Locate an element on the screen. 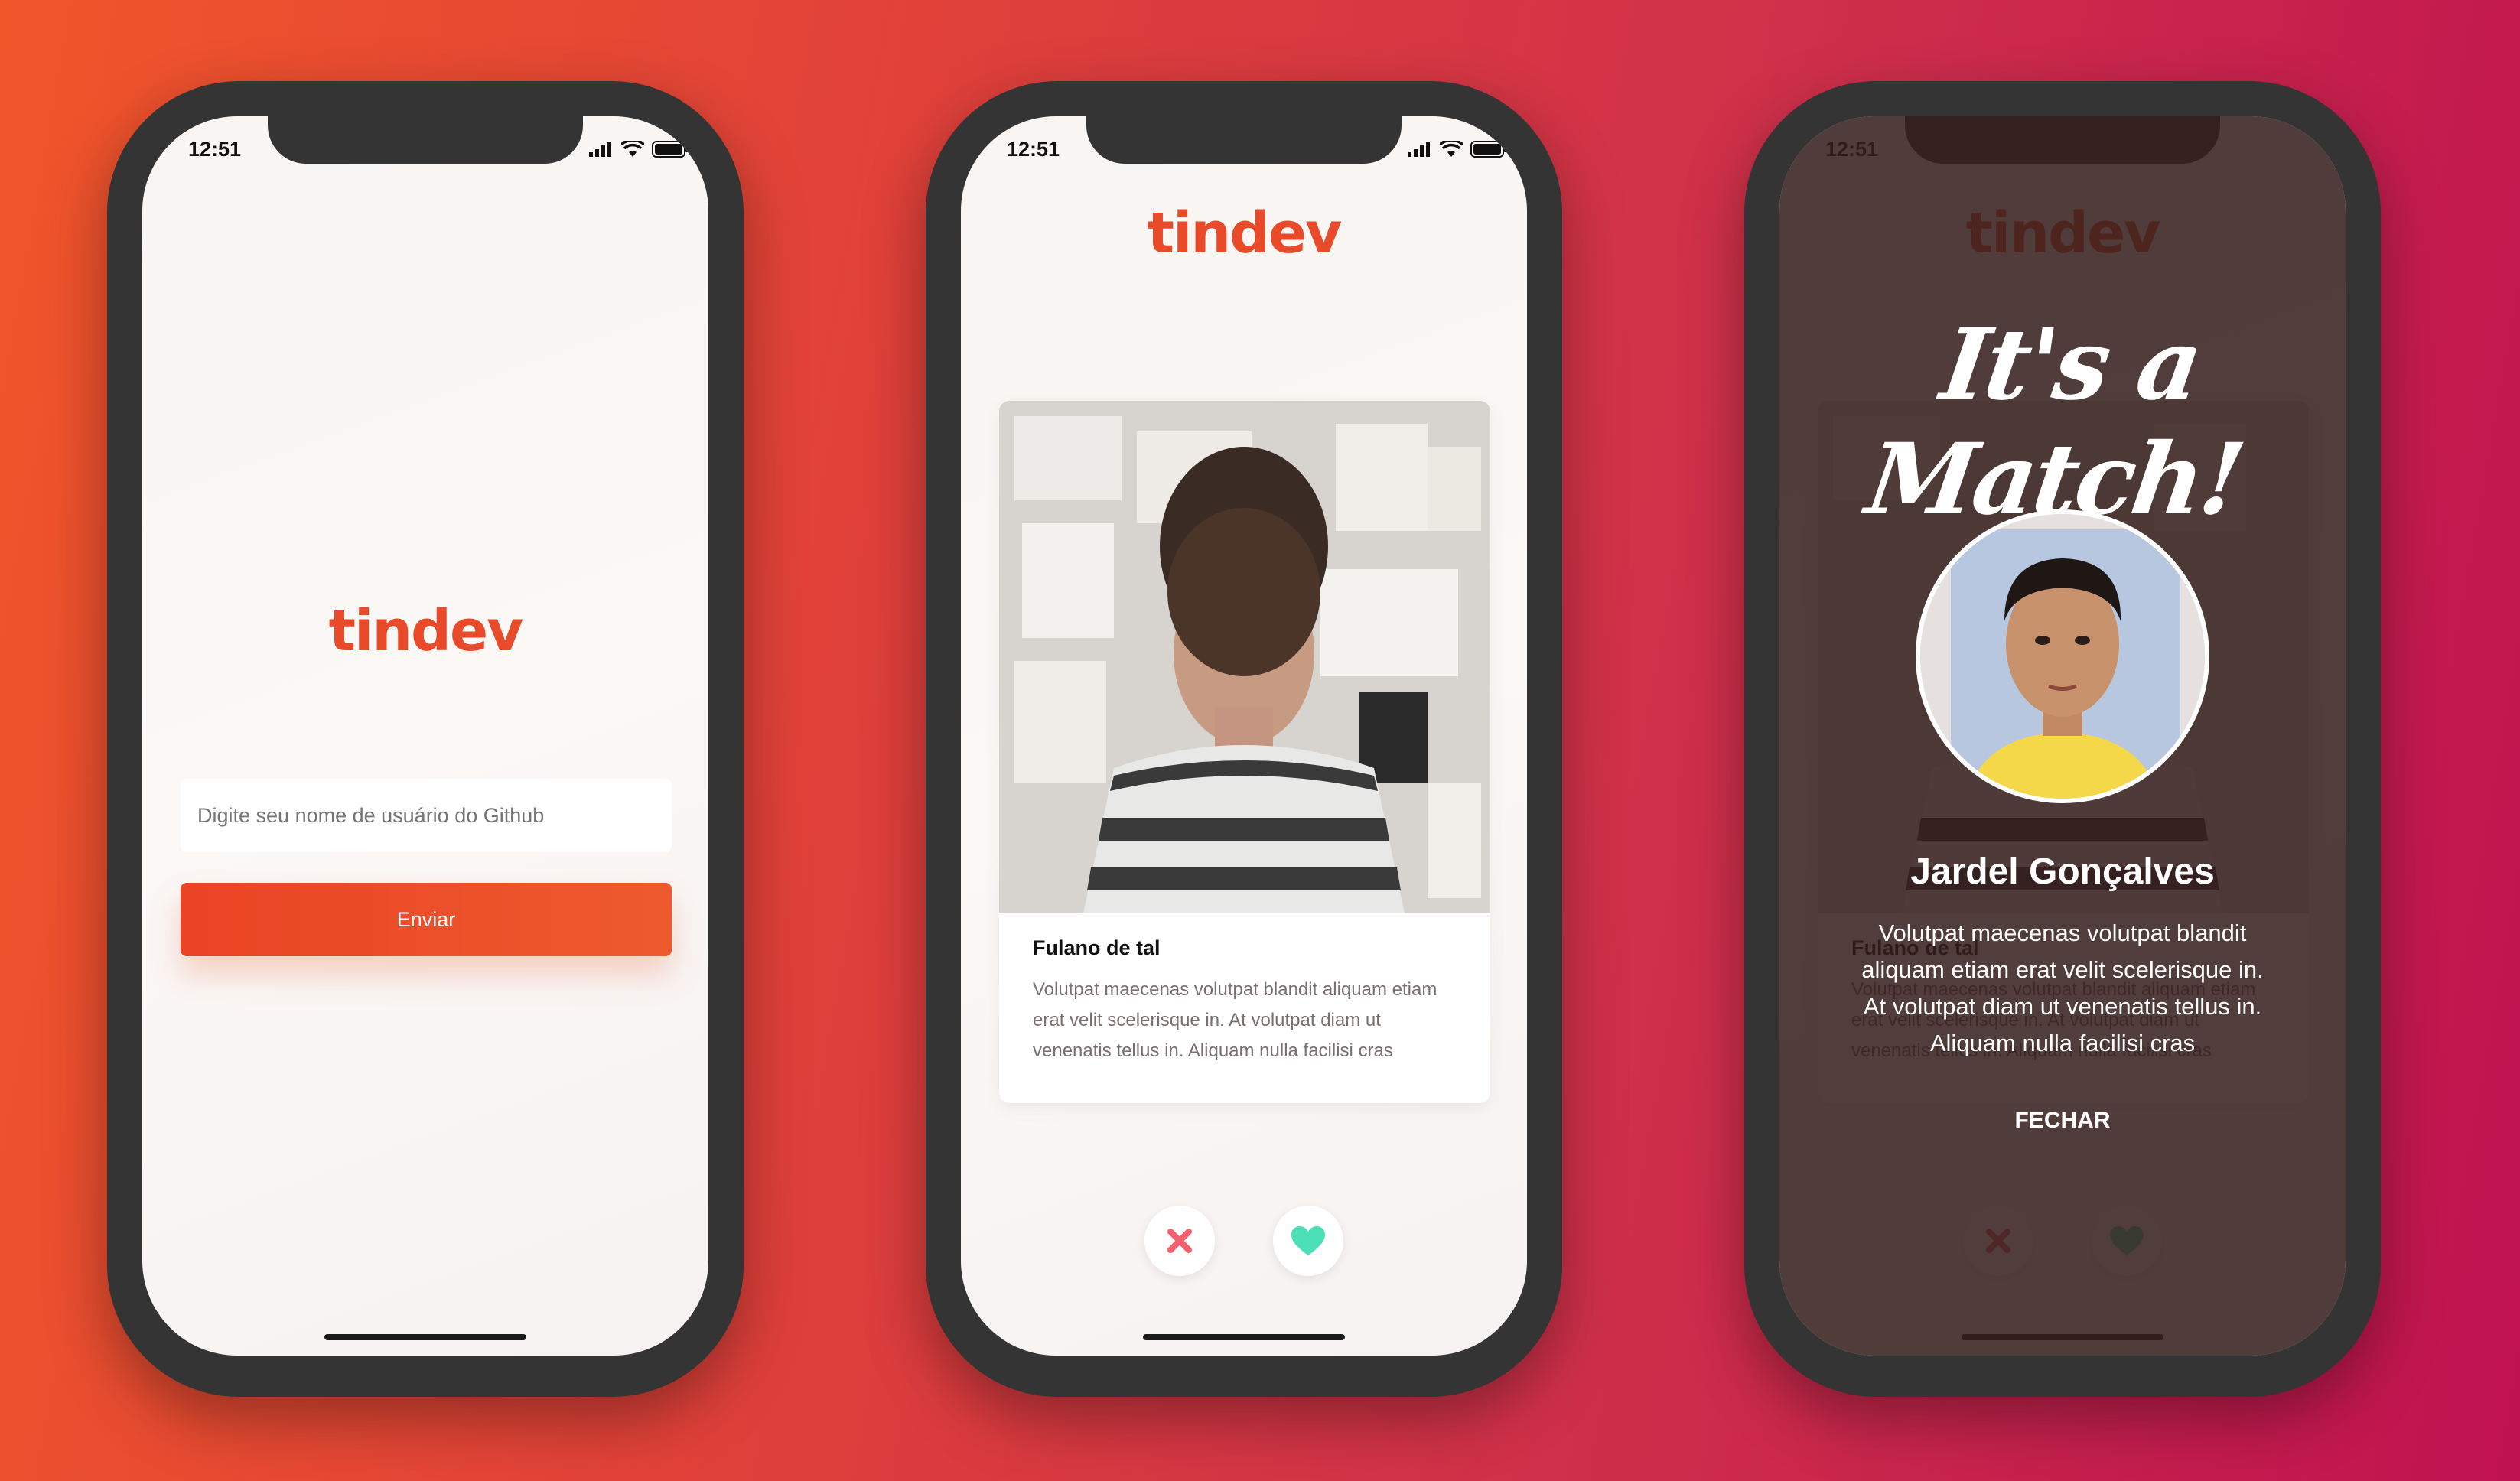 This screenshot has height=1481, width=2520. match-avatar is located at coordinates (2062, 656).